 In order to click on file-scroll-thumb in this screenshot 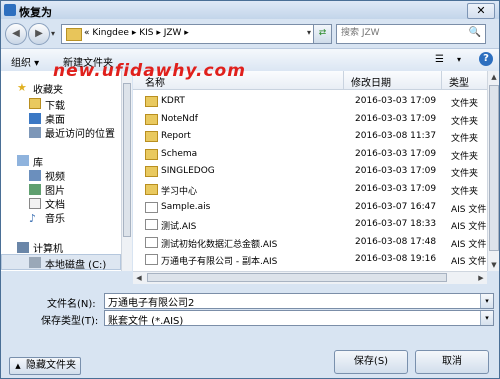, I will do `click(494, 168)`.